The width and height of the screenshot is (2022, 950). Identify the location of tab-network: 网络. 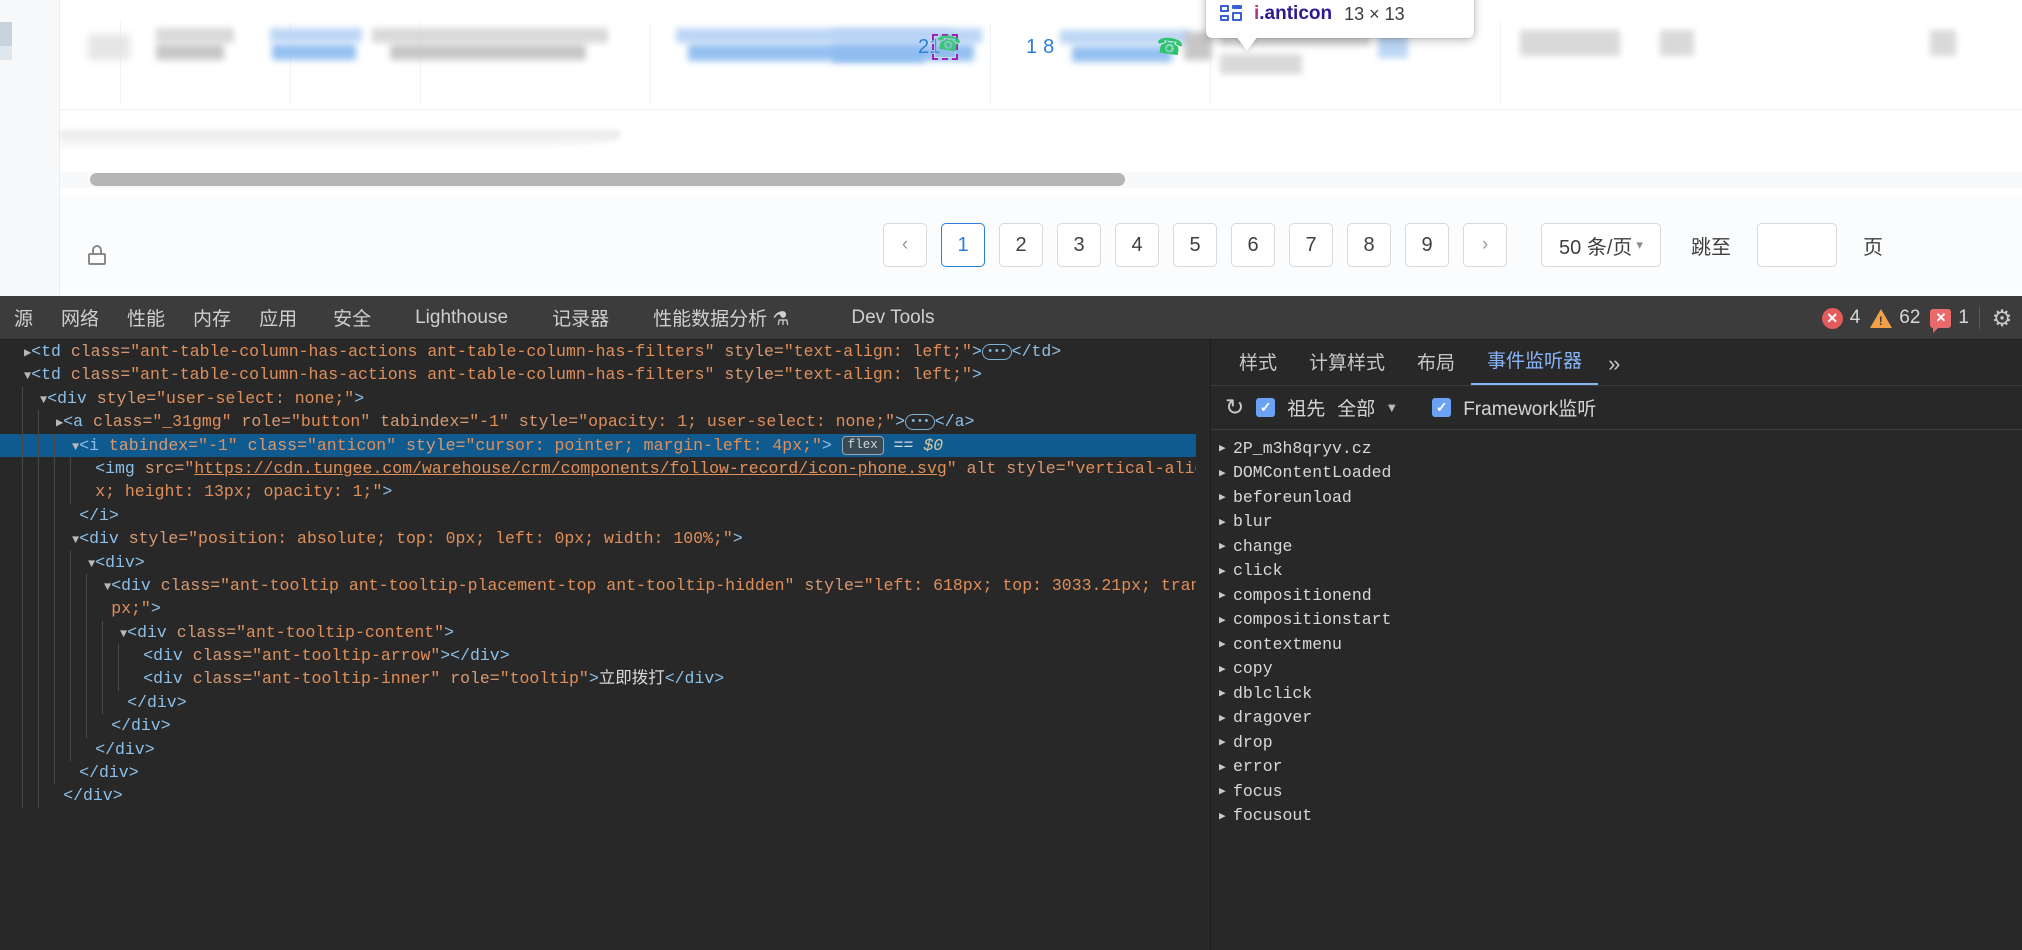
(80, 317).